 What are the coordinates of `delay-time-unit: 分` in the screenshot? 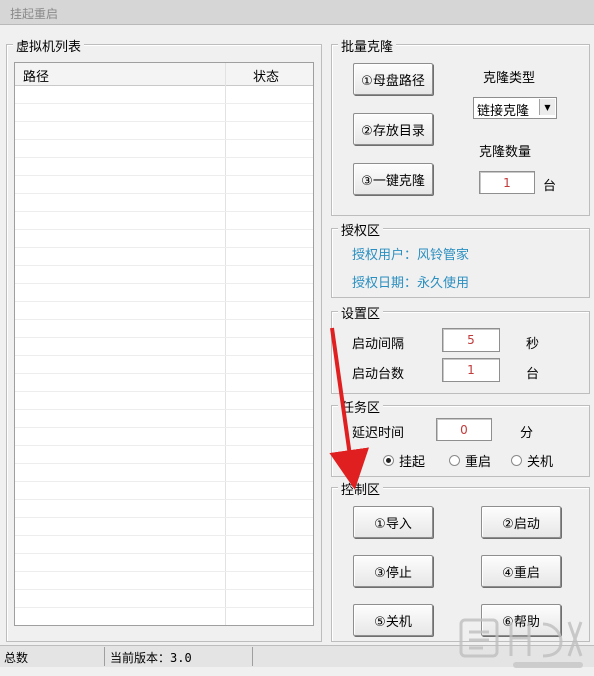 It's located at (527, 433).